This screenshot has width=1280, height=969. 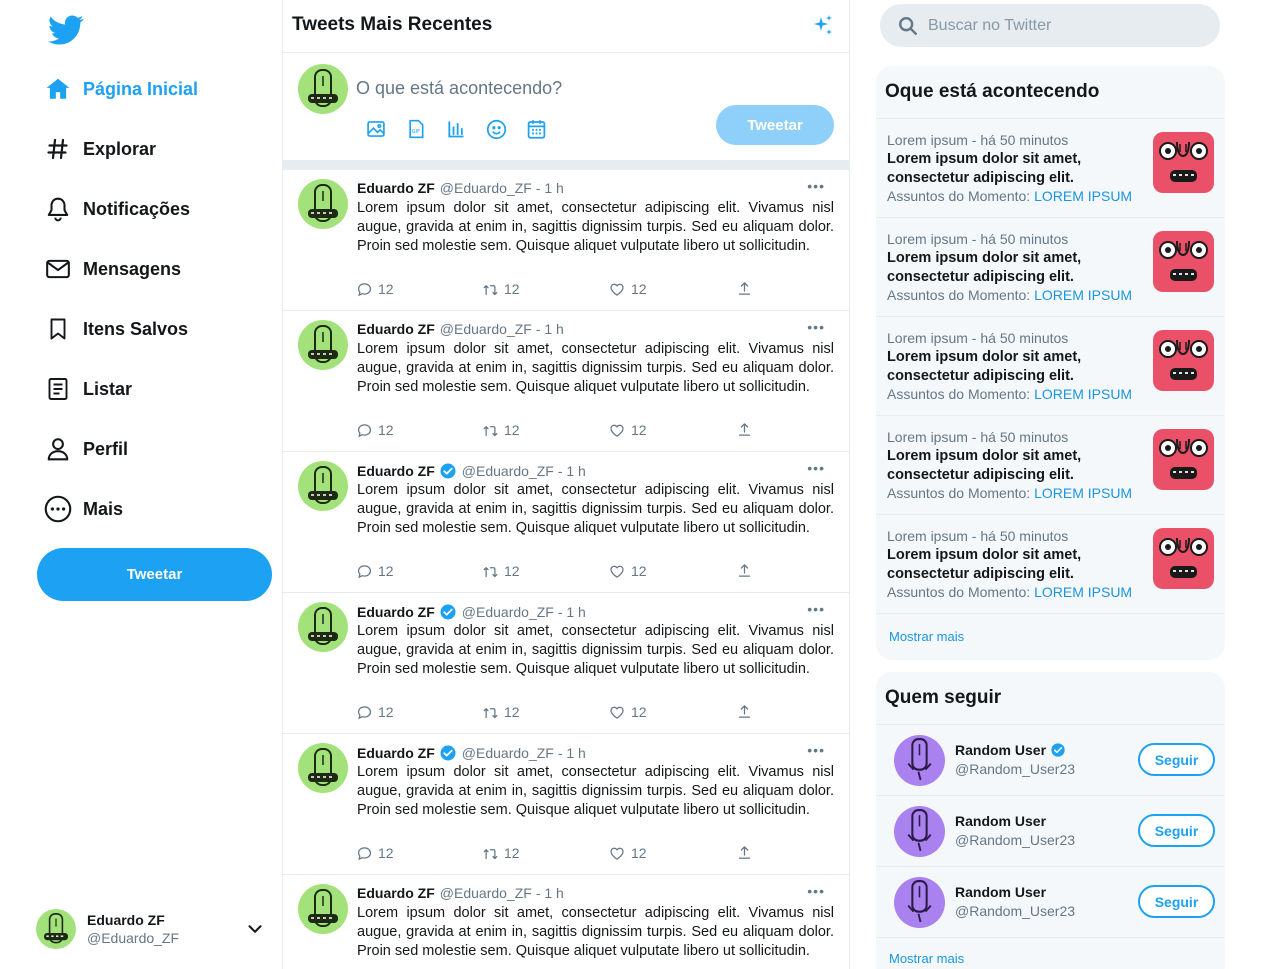 I want to click on trend-meta: Lorem ipsum - há 50 minutos, so click(x=978, y=437).